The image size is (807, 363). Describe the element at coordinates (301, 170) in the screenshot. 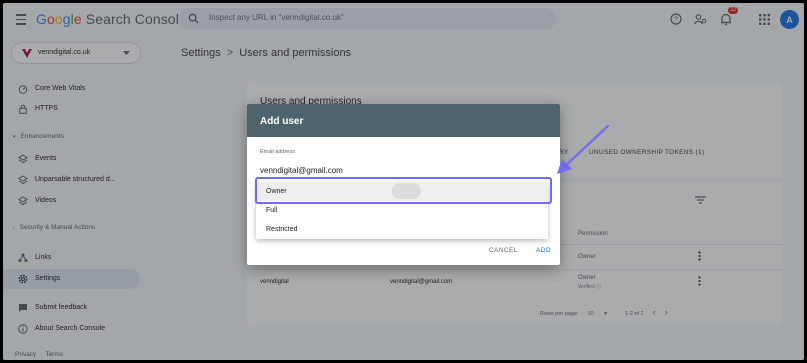

I see `email-field: venndigital@gmail.com` at that location.